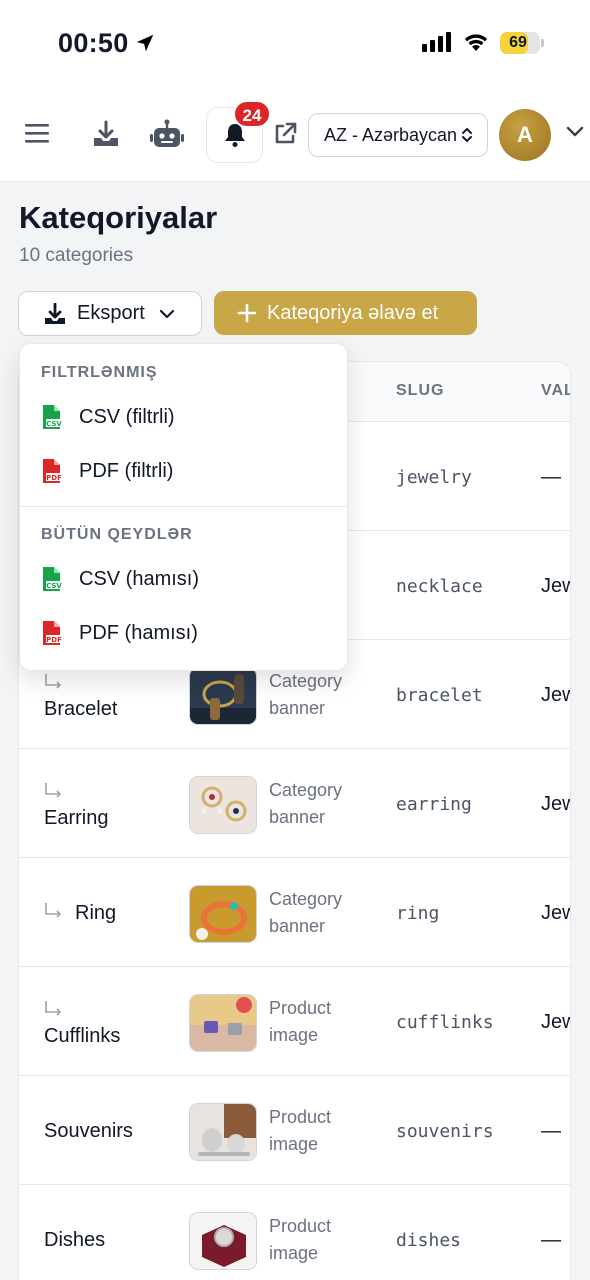 Image resolution: width=590 pixels, height=1280 pixels. I want to click on table-row: Earring Category banner earring Jewelry, so click(294, 803).